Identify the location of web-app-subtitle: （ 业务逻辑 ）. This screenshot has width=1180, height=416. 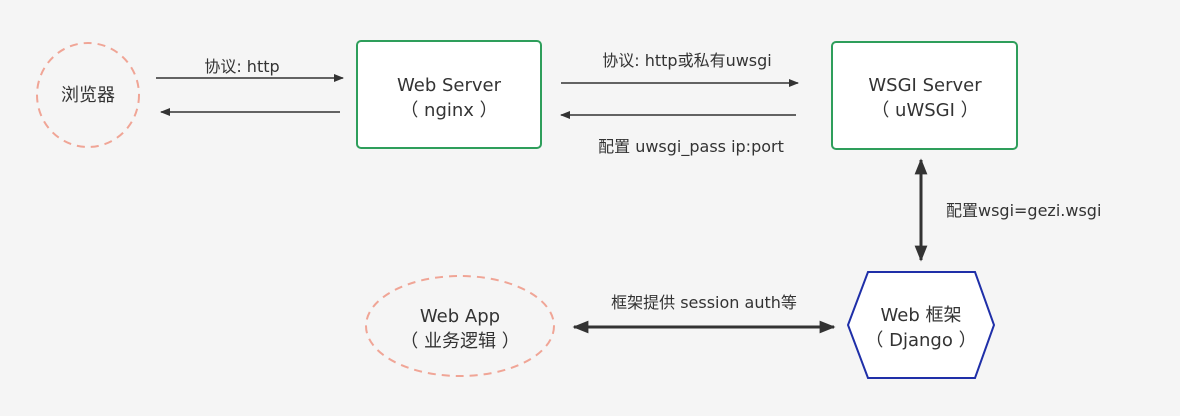
(459, 341).